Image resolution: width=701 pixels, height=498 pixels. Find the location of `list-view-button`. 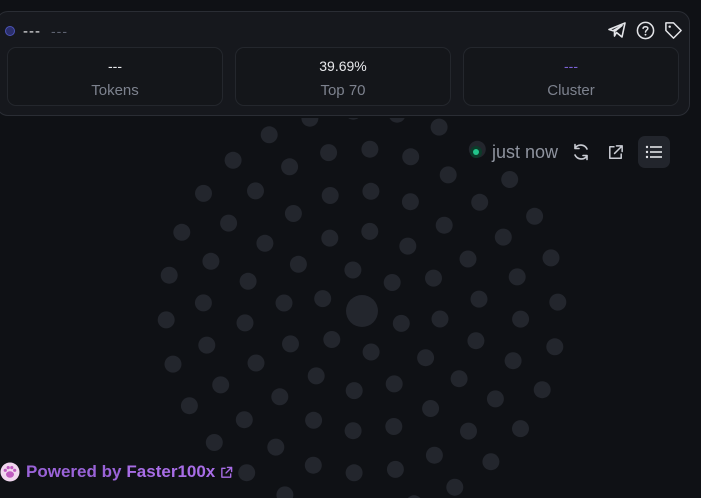

list-view-button is located at coordinates (654, 152).